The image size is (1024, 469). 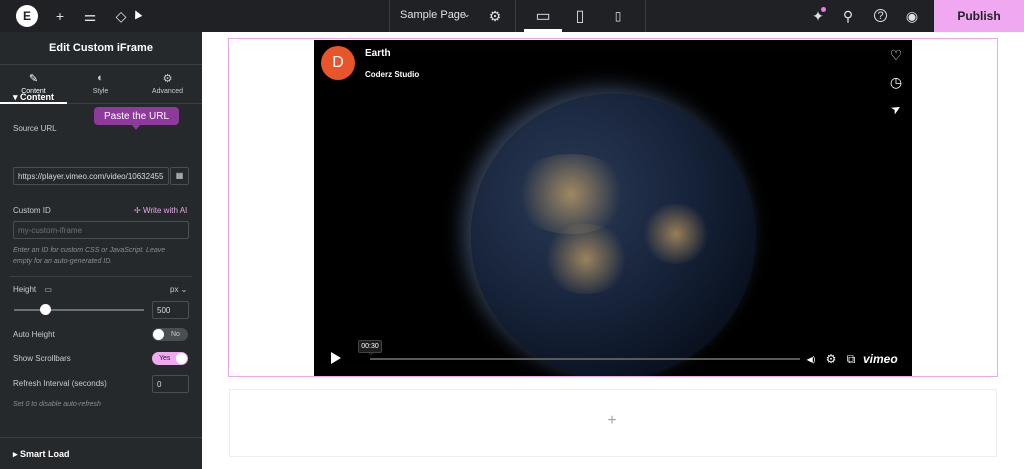 I want to click on site-settings-icon: ⚌, so click(x=90, y=16).